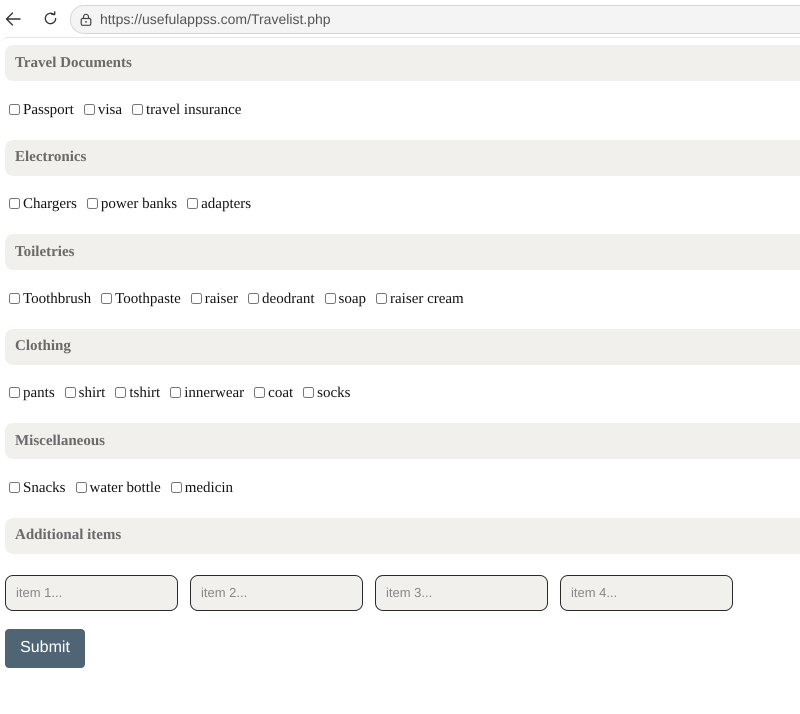 The height and width of the screenshot is (714, 800). What do you see at coordinates (402, 536) in the screenshot?
I see `section-header: Additional items` at bounding box center [402, 536].